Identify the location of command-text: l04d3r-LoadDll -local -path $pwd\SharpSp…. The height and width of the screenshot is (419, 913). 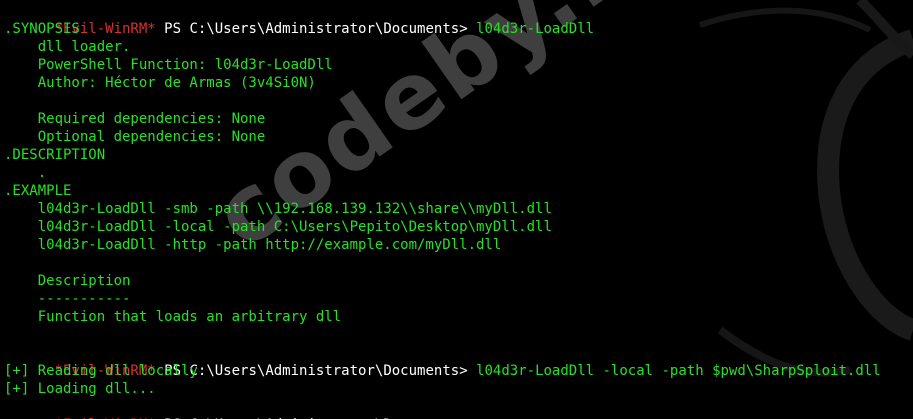
(678, 371).